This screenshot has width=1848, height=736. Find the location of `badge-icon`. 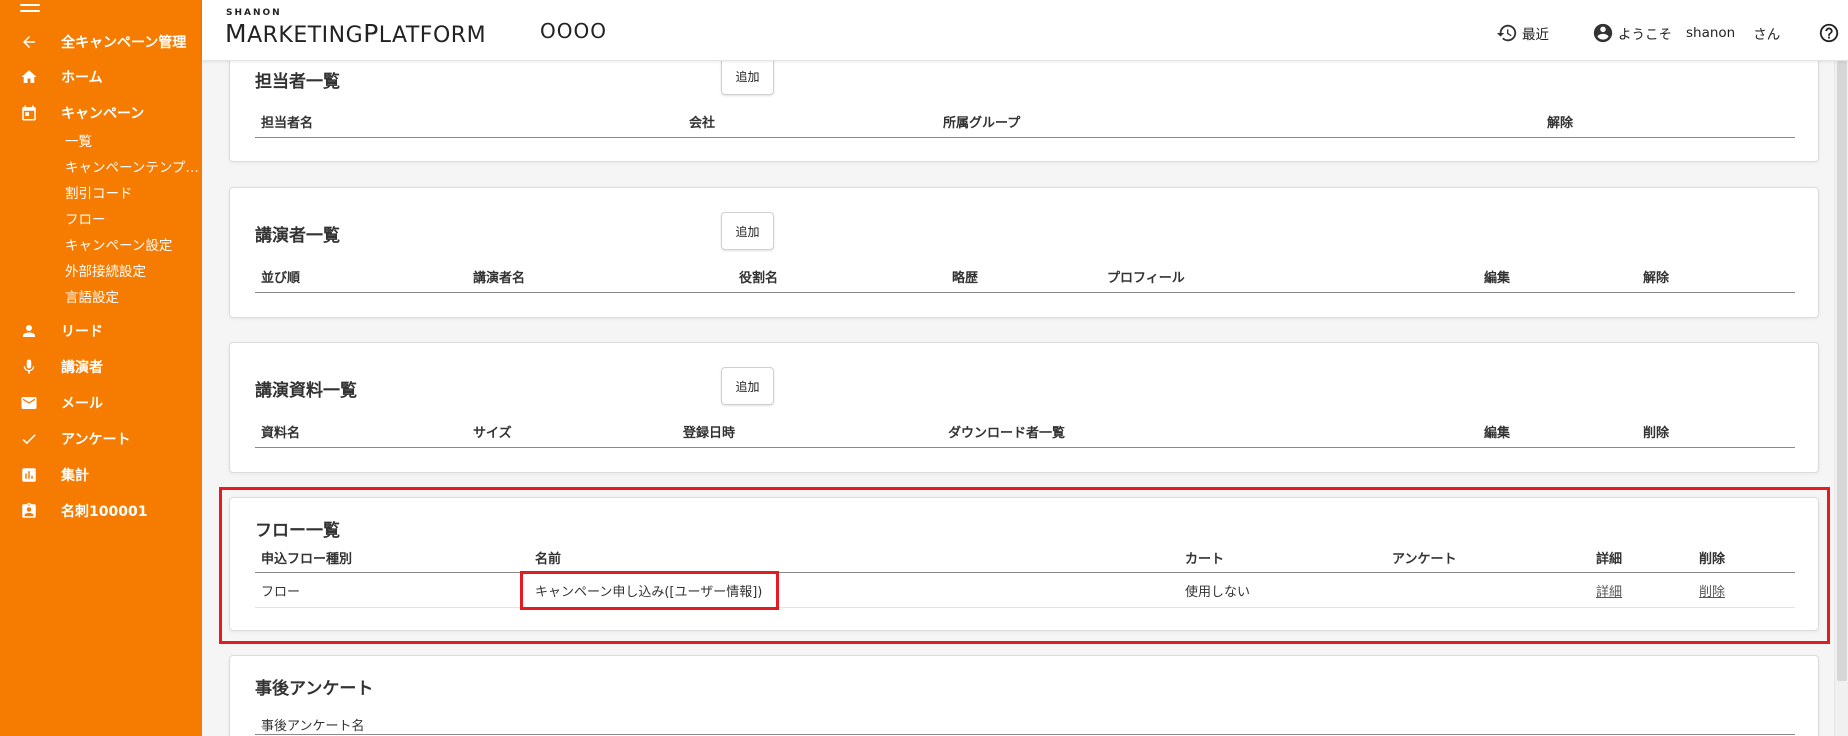

badge-icon is located at coordinates (29, 511).